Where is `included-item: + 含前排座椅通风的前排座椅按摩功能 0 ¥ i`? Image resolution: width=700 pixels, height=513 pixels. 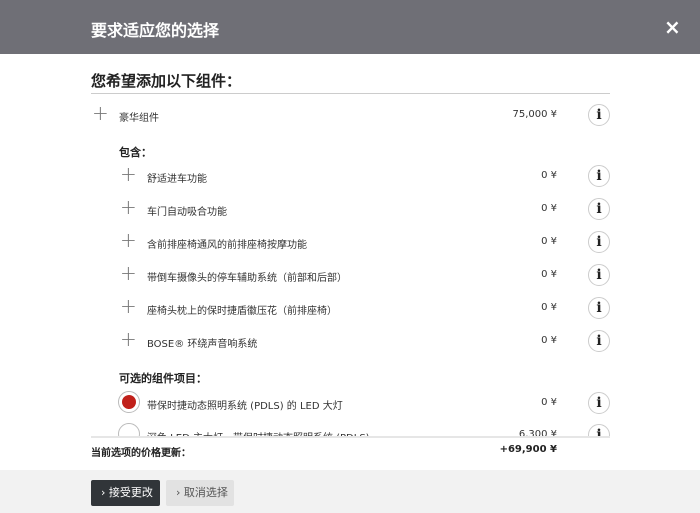 included-item: + 含前排座椅通风的前排座椅按摩功能 0 ¥ i is located at coordinates (350, 241).